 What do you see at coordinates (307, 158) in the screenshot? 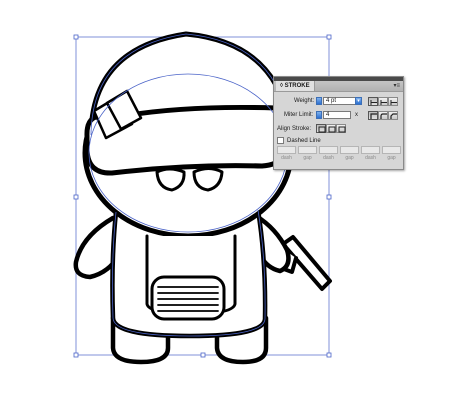
I see `gap-1-label: gap` at bounding box center [307, 158].